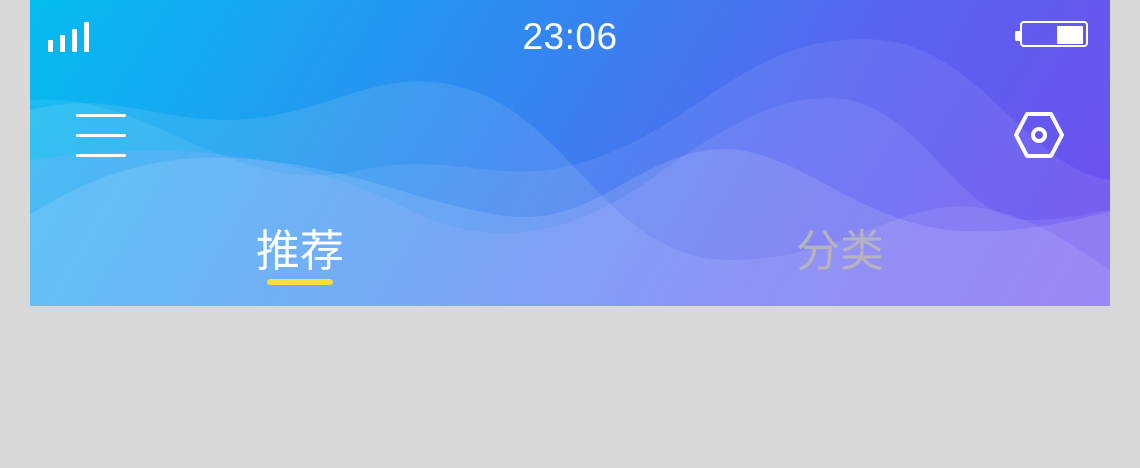 The width and height of the screenshot is (1140, 468). What do you see at coordinates (840, 254) in the screenshot?
I see `tab-category: 分类` at bounding box center [840, 254].